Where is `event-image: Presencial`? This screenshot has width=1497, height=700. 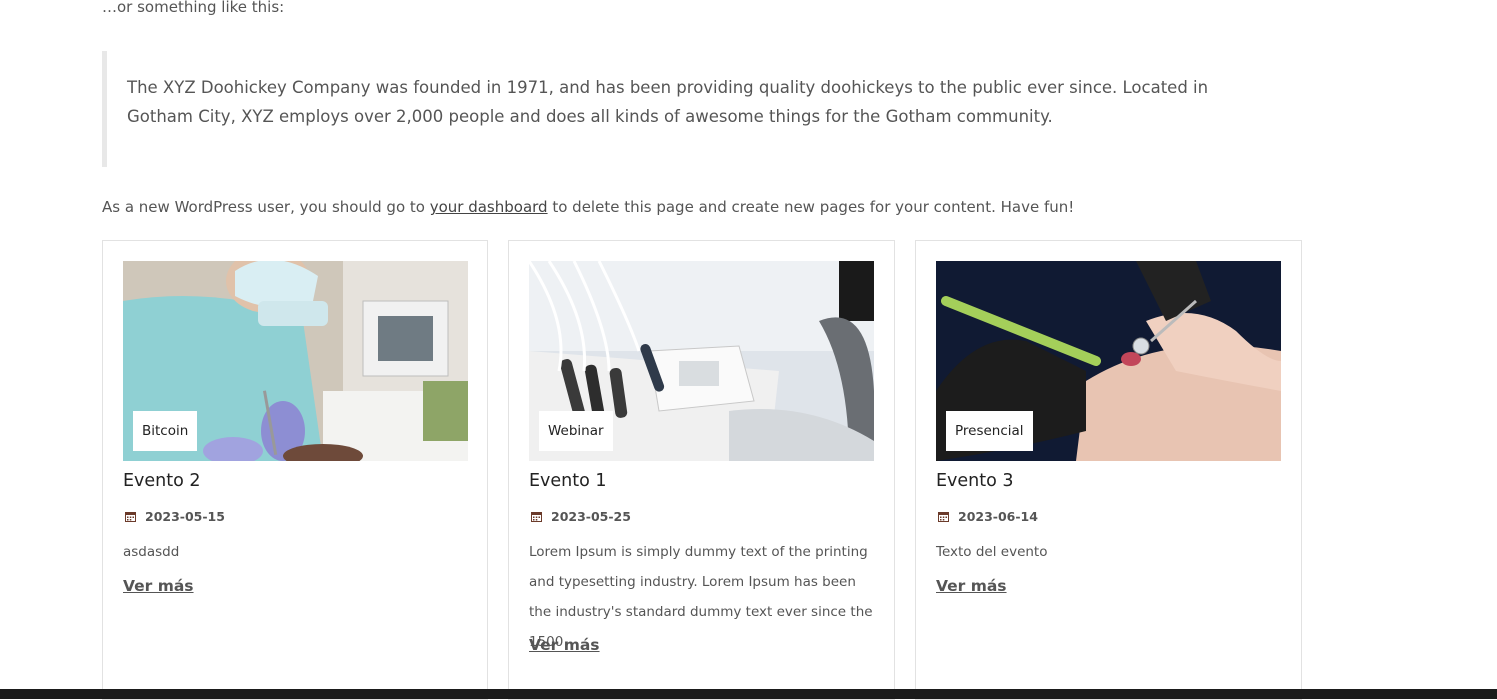
event-image: Presencial is located at coordinates (1108, 361).